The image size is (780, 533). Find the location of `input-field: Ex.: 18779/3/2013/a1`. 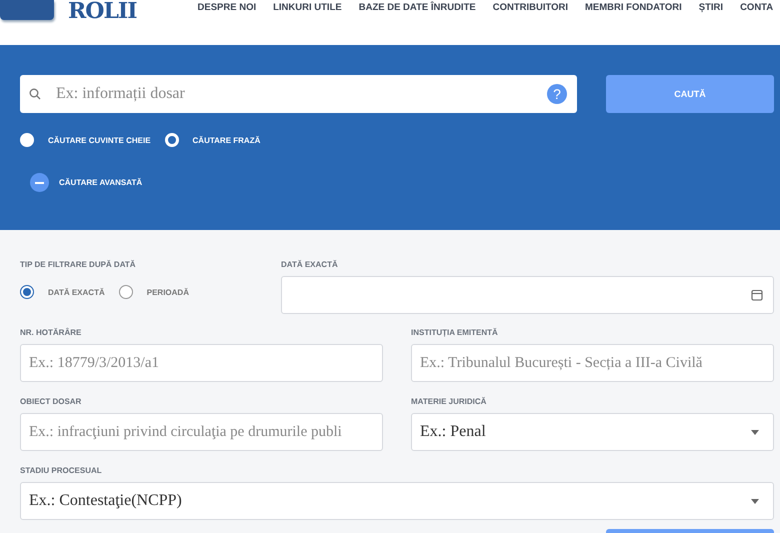

input-field: Ex.: 18779/3/2013/a1 is located at coordinates (201, 363).